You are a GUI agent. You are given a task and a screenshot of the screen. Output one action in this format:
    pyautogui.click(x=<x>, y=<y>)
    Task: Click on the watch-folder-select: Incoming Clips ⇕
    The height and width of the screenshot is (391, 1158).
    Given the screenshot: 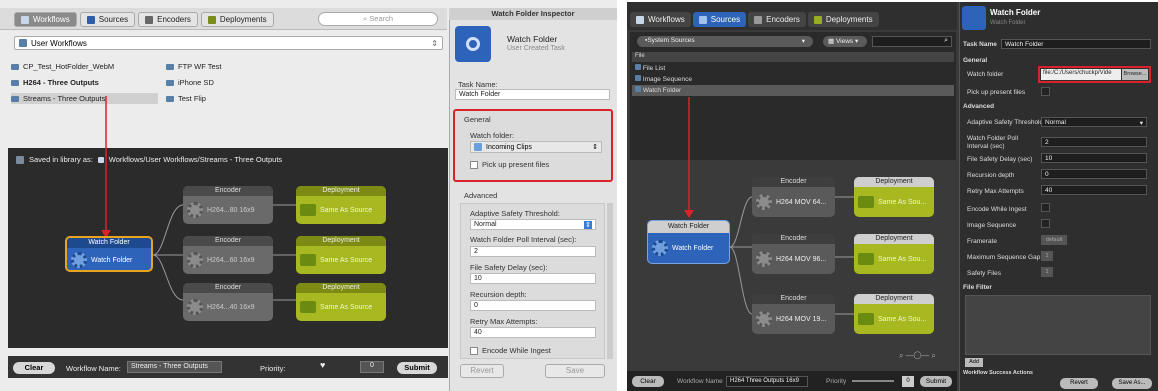 What is the action you would take?
    pyautogui.click(x=536, y=147)
    